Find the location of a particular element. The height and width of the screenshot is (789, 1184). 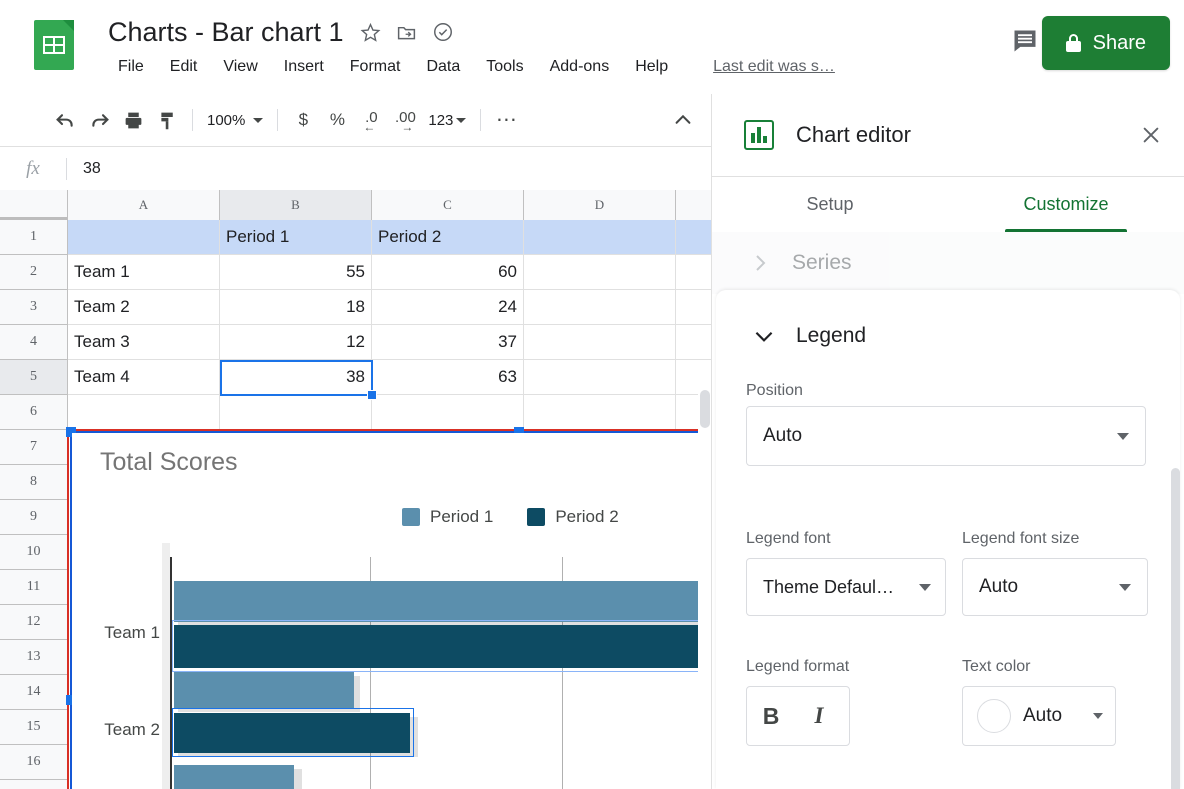

legend-item-period-2: Period 2 is located at coordinates (573, 517).